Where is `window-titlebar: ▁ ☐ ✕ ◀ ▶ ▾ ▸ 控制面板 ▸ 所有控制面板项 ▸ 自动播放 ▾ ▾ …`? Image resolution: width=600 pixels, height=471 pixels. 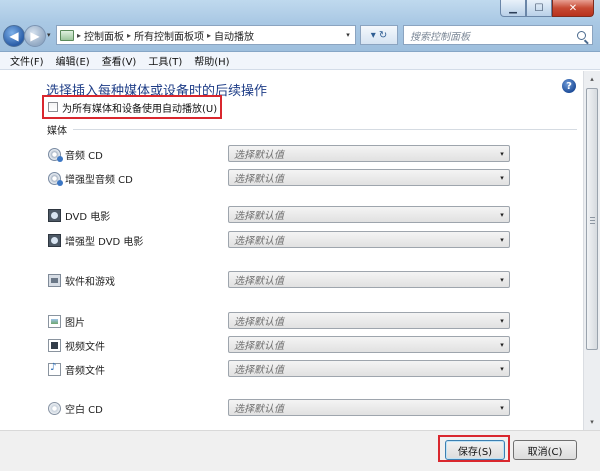
window-titlebar: ▁ ☐ ✕ ◀ ▶ ▾ ▸ 控制面板 ▸ 所有控制面板项 ▸ 自动播放 ▾ ▾ … is located at coordinates (300, 26).